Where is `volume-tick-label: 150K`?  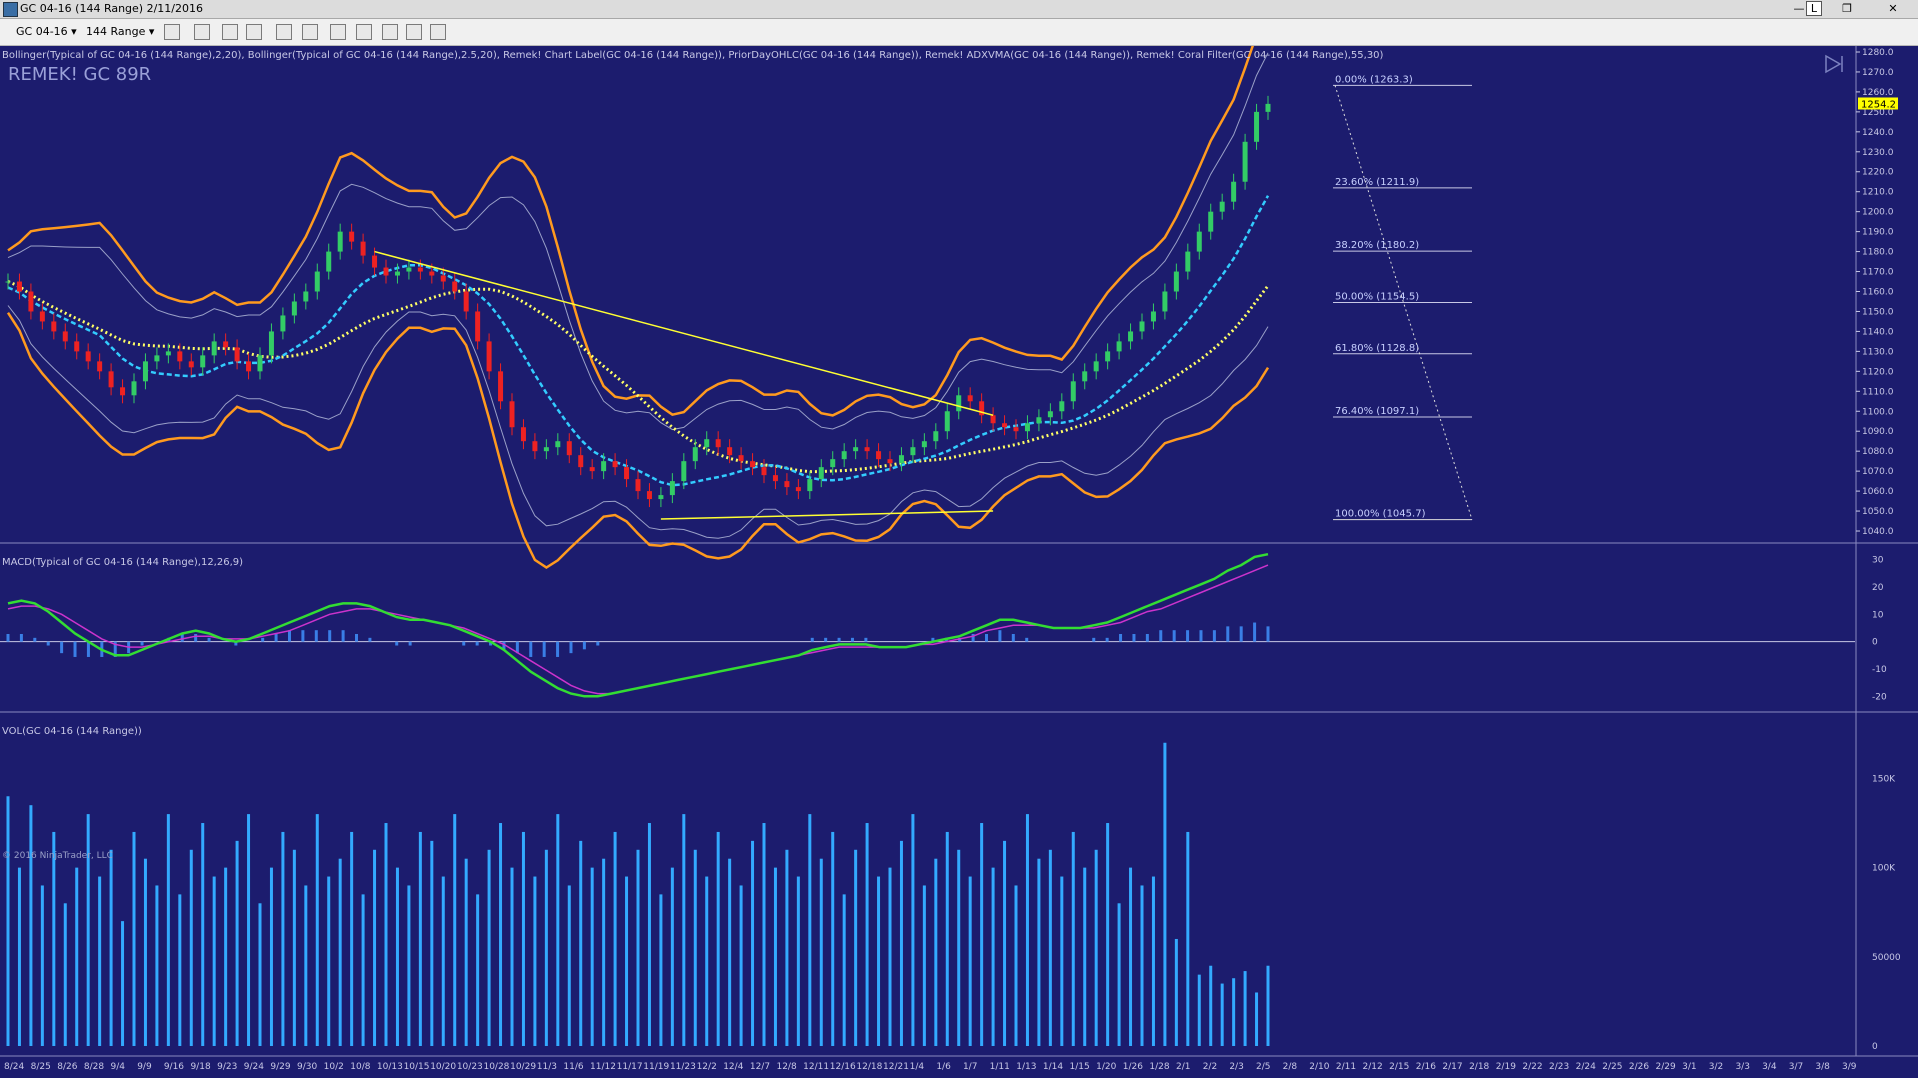
volume-tick-label: 150K is located at coordinates (1884, 779).